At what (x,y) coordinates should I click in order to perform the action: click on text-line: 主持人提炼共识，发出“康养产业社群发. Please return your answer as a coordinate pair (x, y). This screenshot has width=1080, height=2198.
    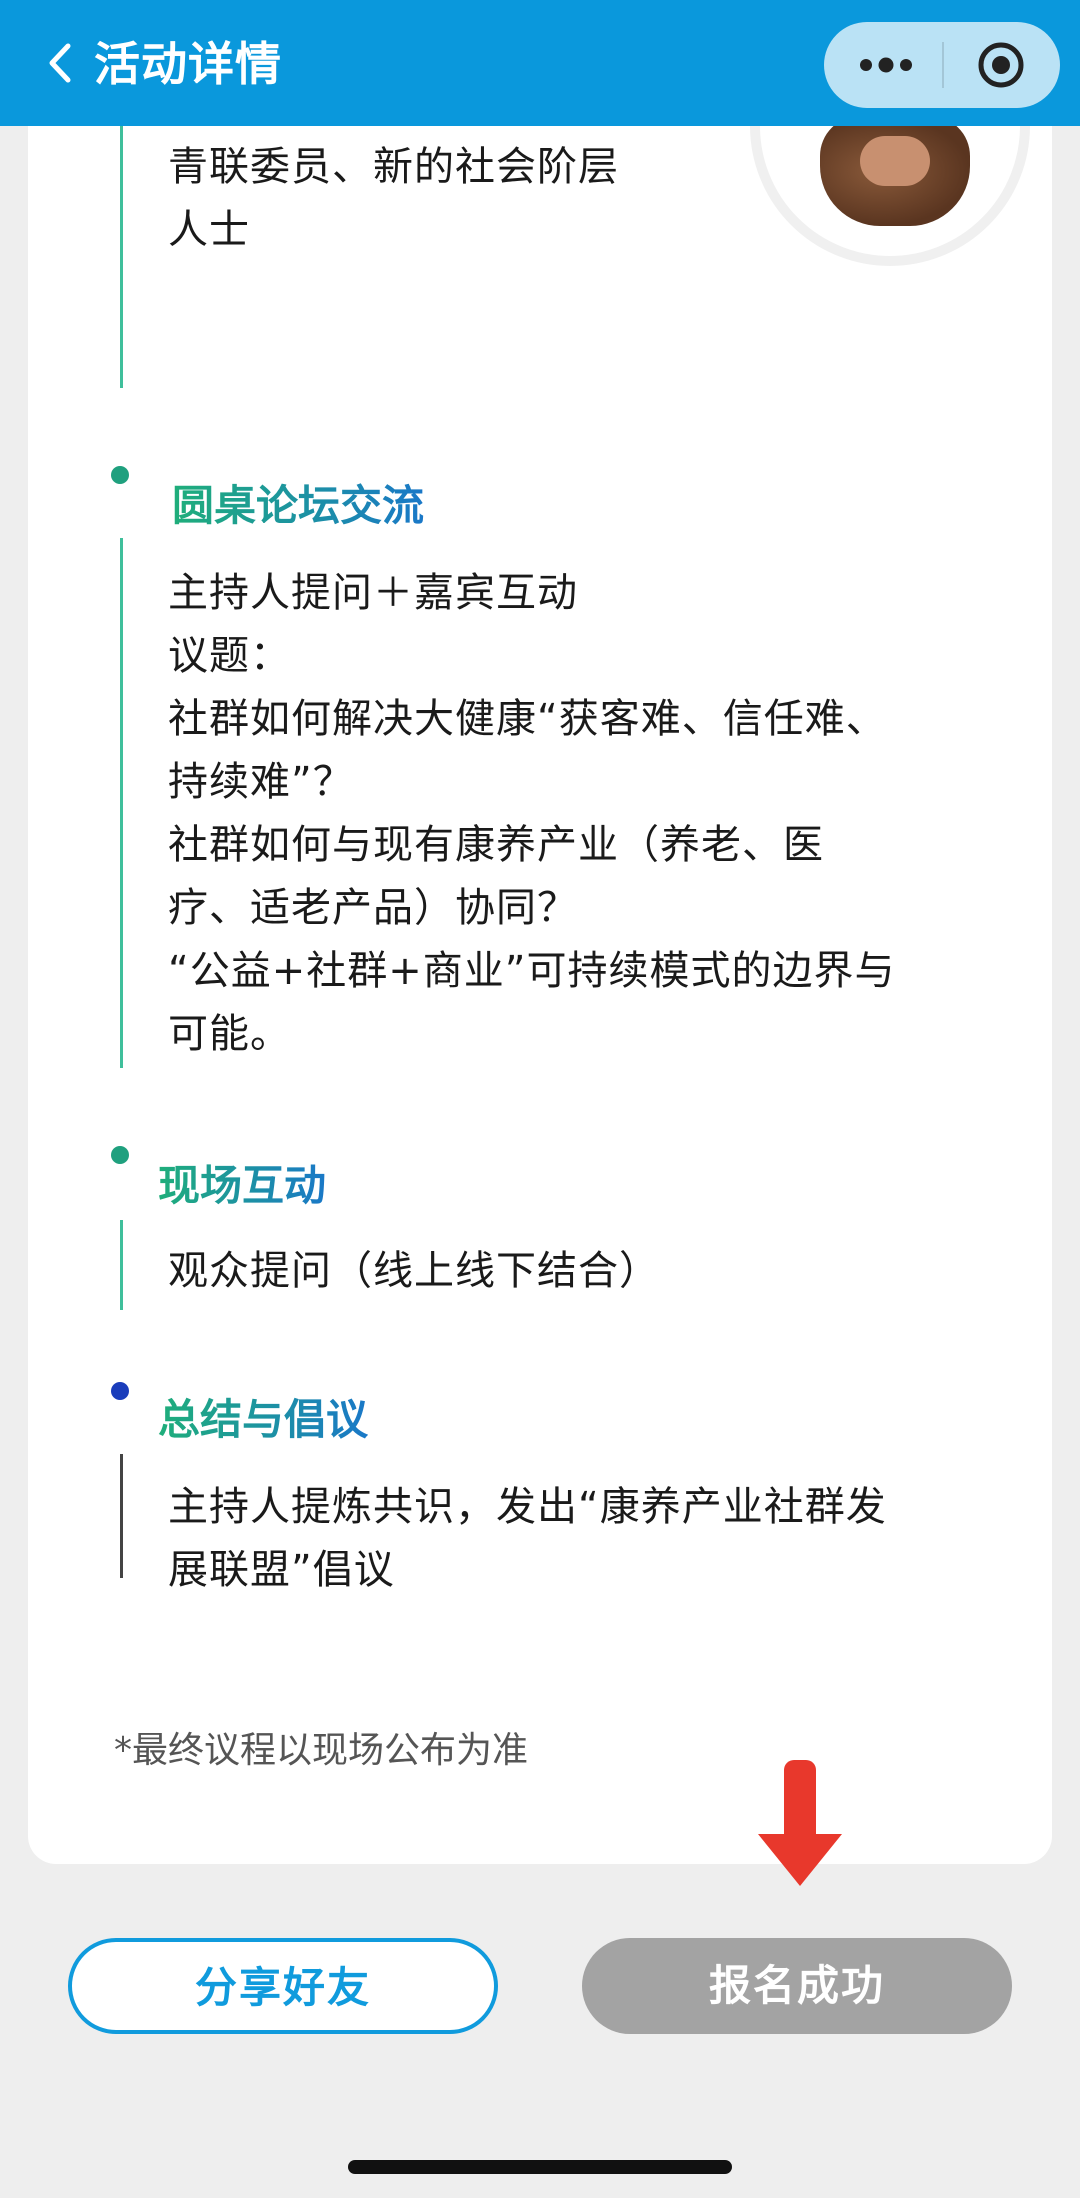
    Looking at the image, I should click on (527, 1507).